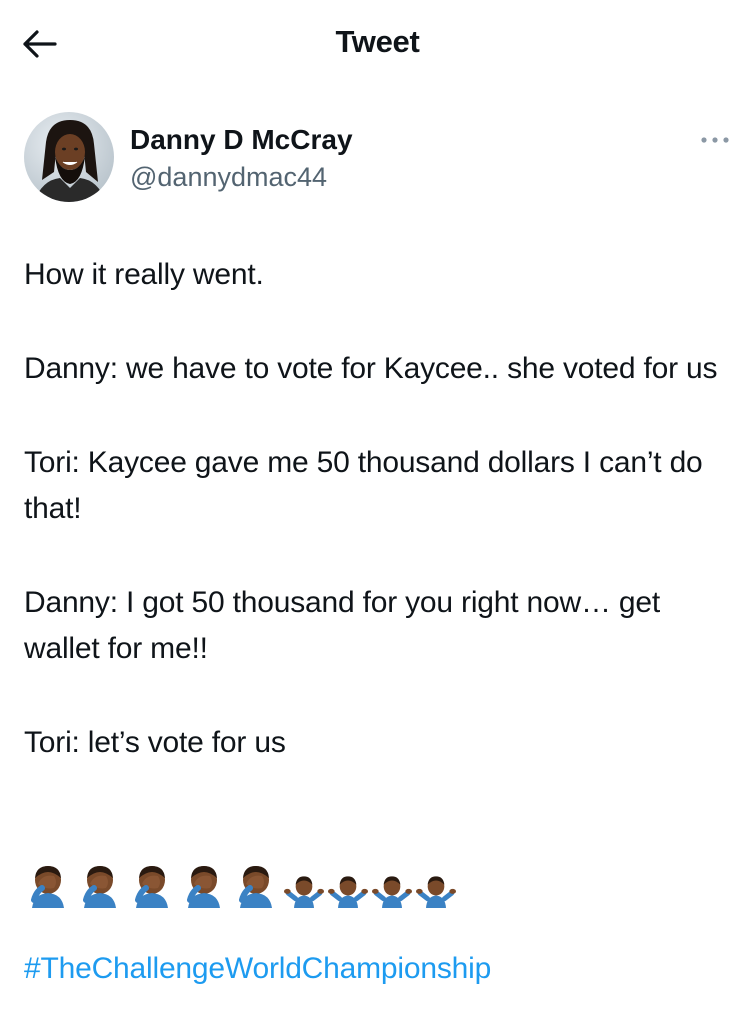 The height and width of the screenshot is (1024, 755). Describe the element at coordinates (257, 969) in the screenshot. I see `hashtag-link: #TheChallengeWorldChampionship` at that location.